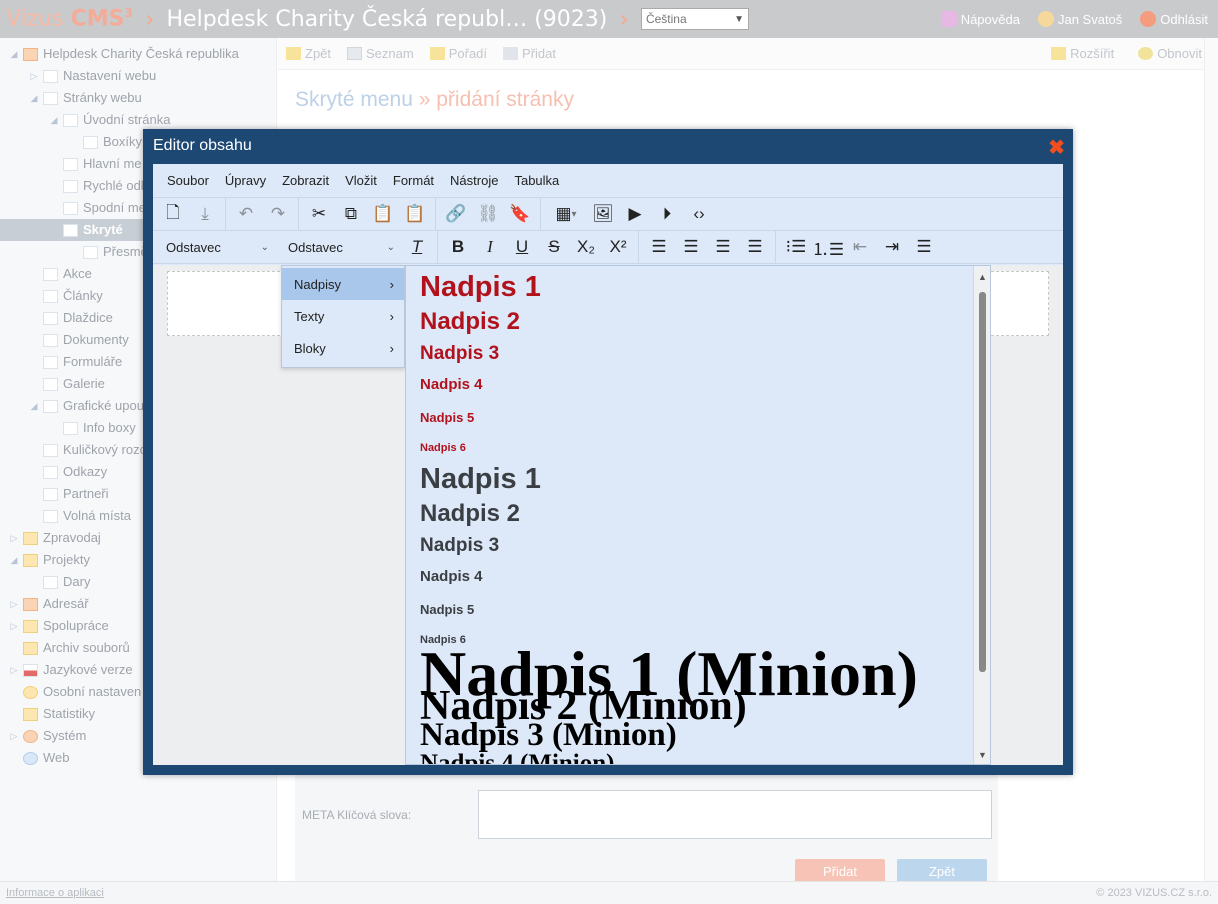 The image size is (1218, 904). Describe the element at coordinates (49, 560) in the screenshot. I see `tree-item: ◢ Projekty` at that location.